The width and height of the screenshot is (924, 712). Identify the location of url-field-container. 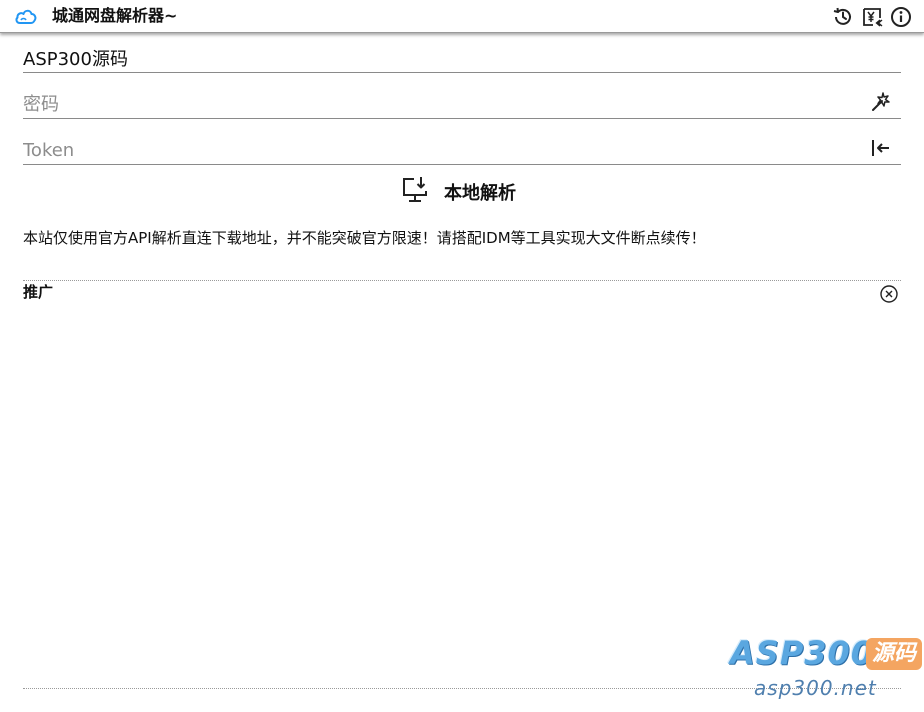
(462, 56).